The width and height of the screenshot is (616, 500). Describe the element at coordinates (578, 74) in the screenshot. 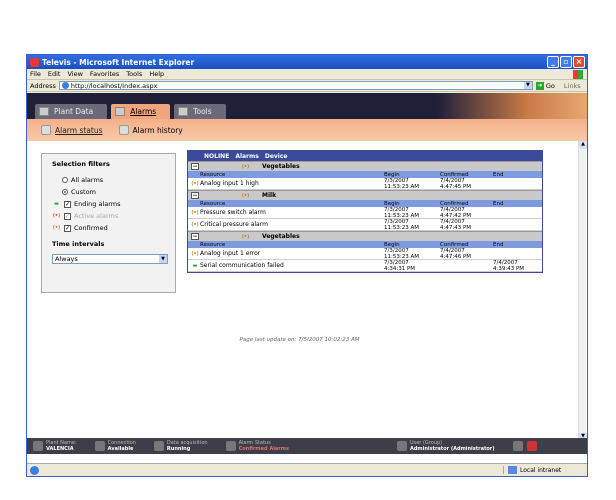

I see `windows-logo-icon` at that location.